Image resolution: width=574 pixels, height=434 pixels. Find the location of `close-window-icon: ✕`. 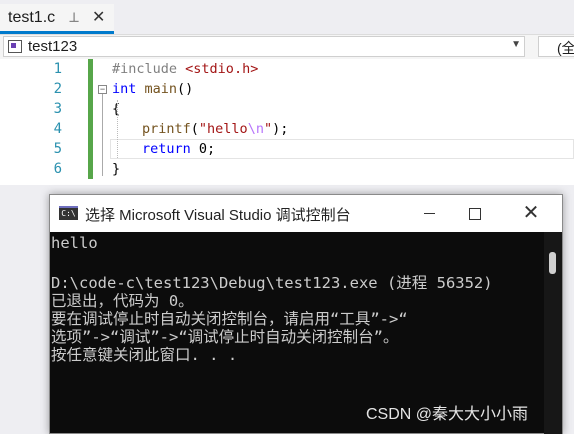

close-window-icon: ✕ is located at coordinates (531, 213).